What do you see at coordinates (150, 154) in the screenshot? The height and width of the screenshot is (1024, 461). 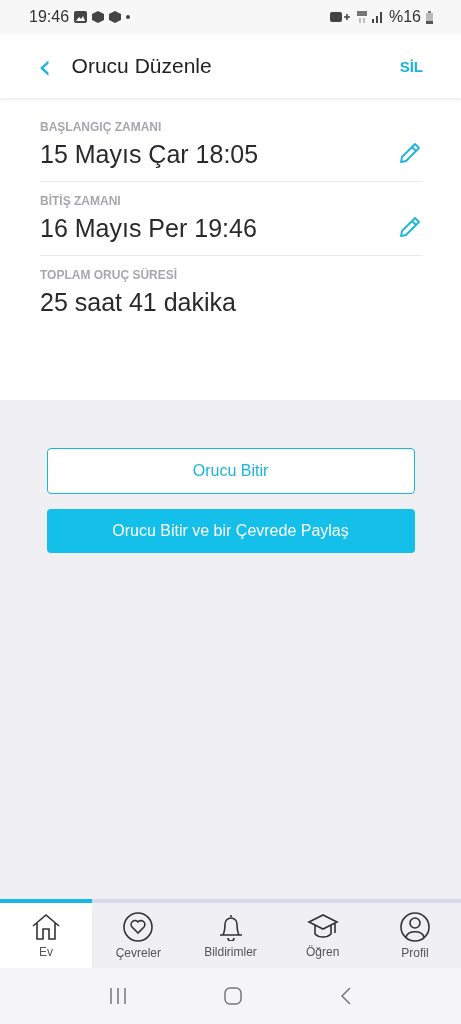 I see `field-value: 15 Mayıs Çar 18:05` at bounding box center [150, 154].